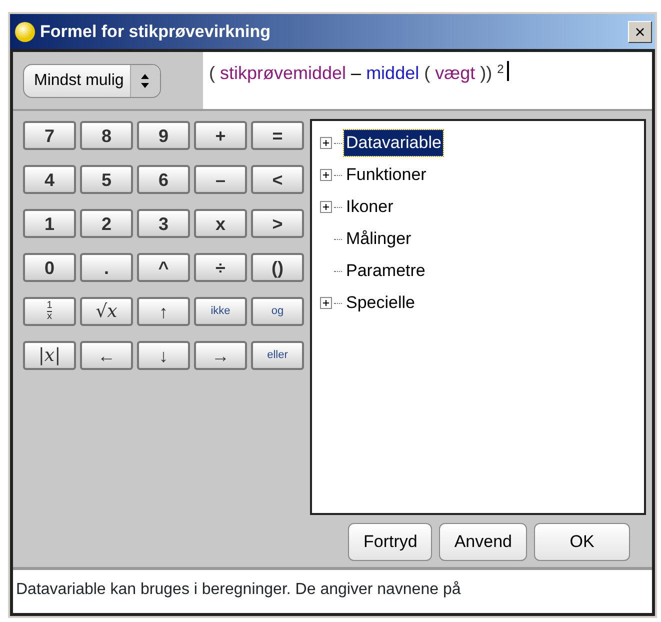 The image size is (661, 622). I want to click on key-button: 9, so click(163, 135).